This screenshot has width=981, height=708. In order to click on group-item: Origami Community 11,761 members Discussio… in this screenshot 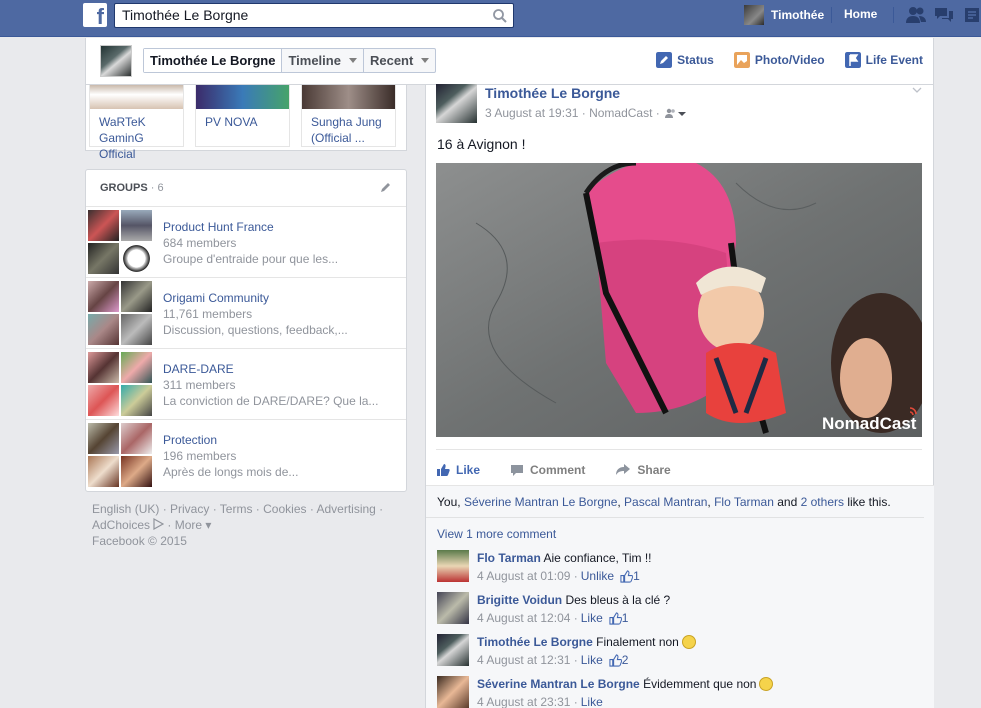, I will do `click(246, 313)`.